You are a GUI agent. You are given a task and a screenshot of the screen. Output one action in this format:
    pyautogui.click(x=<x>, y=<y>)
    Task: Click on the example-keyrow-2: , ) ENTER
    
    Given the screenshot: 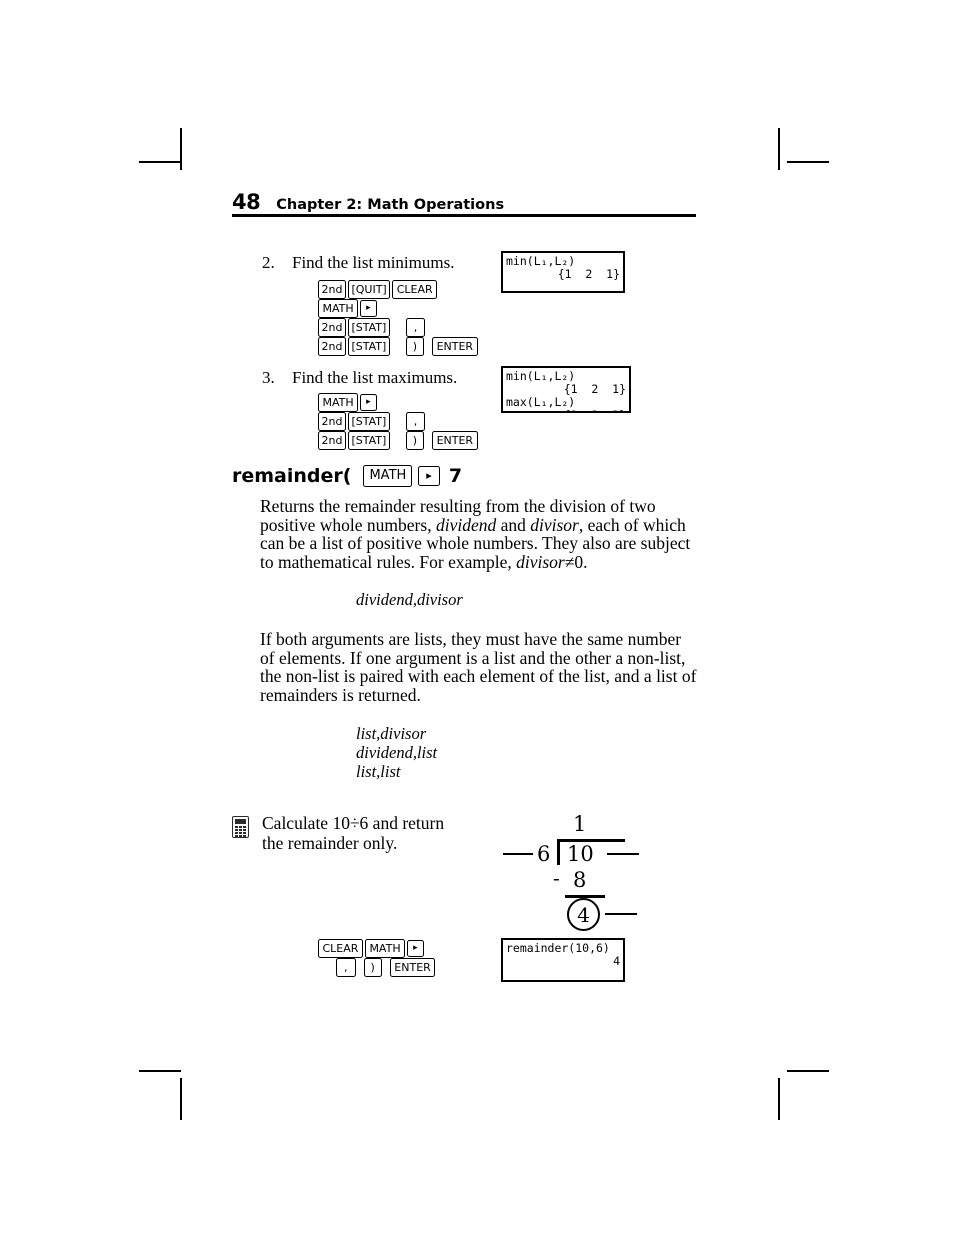 What is the action you would take?
    pyautogui.click(x=386, y=967)
    